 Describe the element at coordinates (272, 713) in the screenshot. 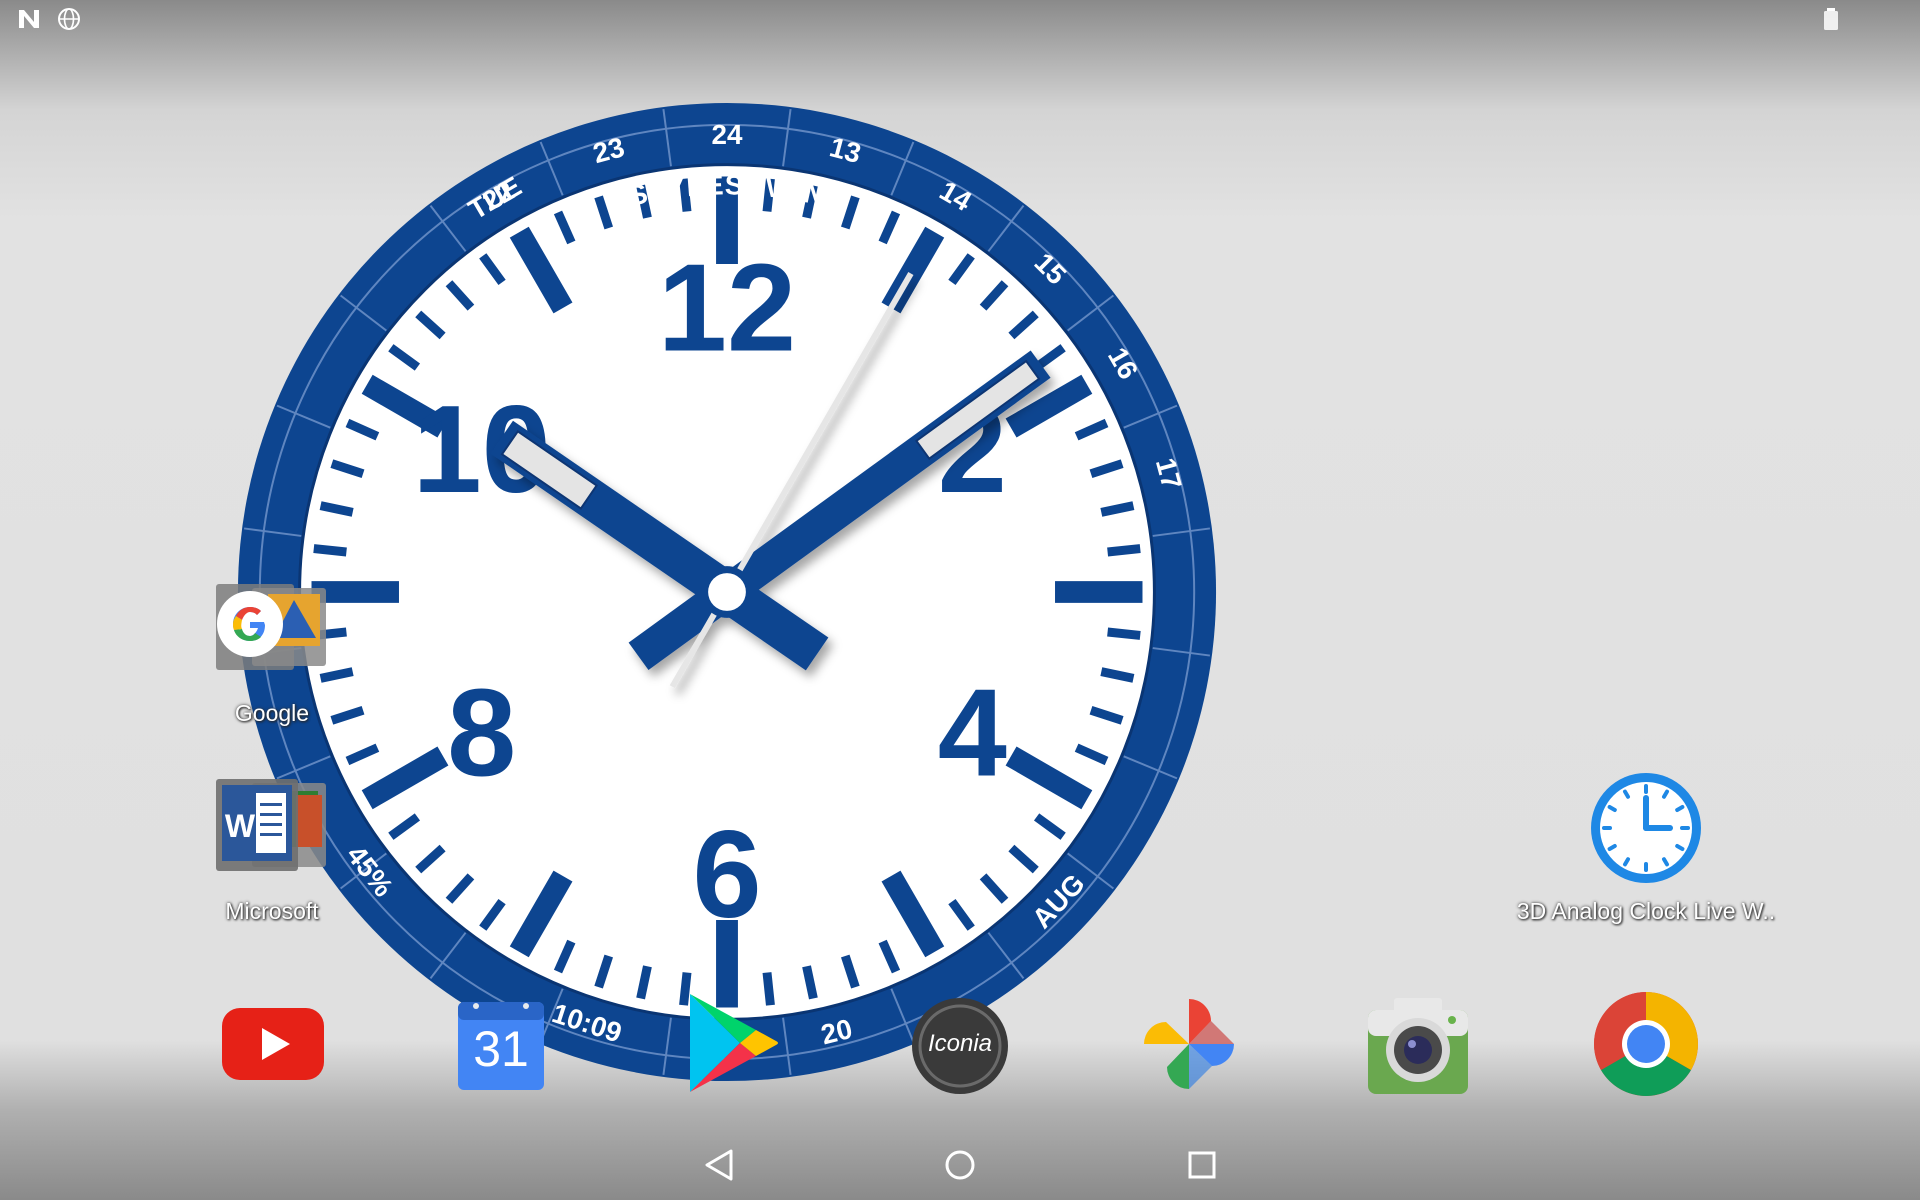

I see `google-folder-label: Google` at that location.